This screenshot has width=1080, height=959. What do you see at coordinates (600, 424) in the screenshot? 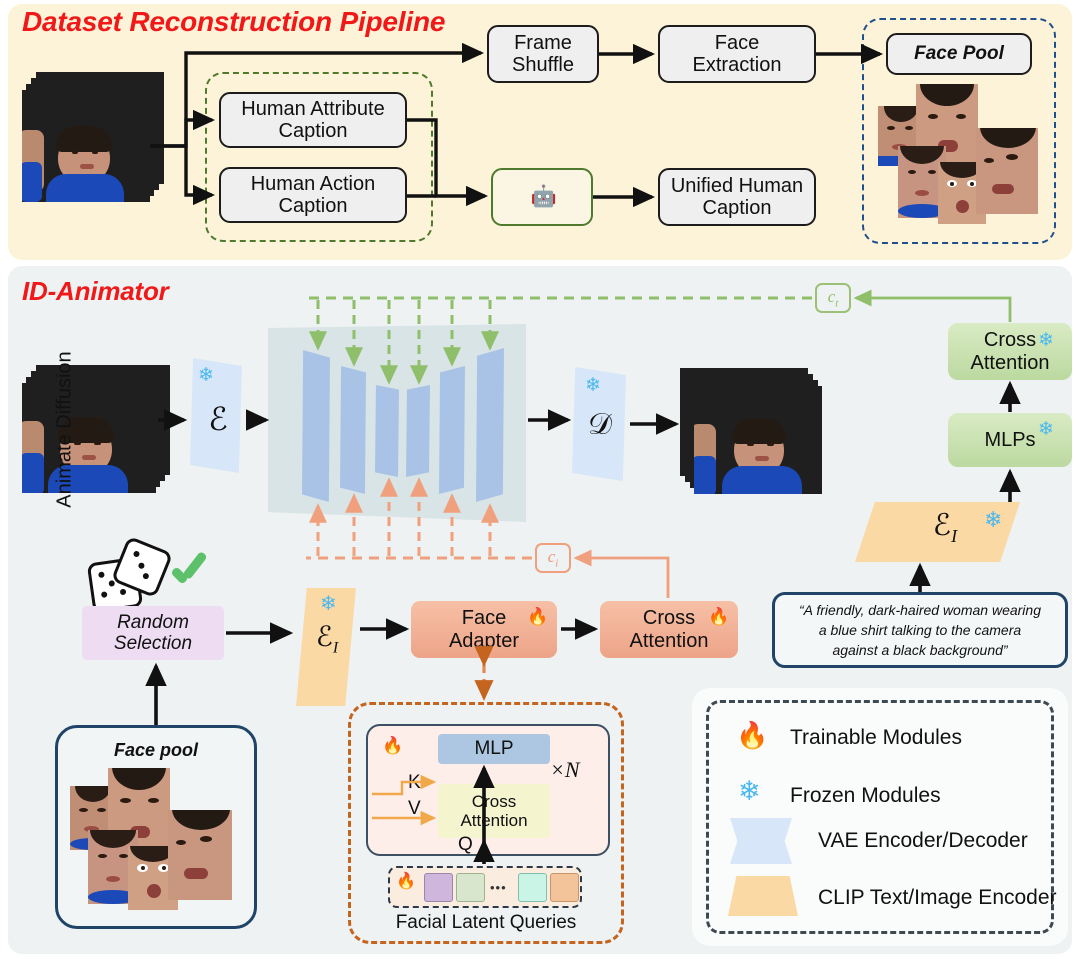
I see `vae-decoder-label: 𝒟` at bounding box center [600, 424].